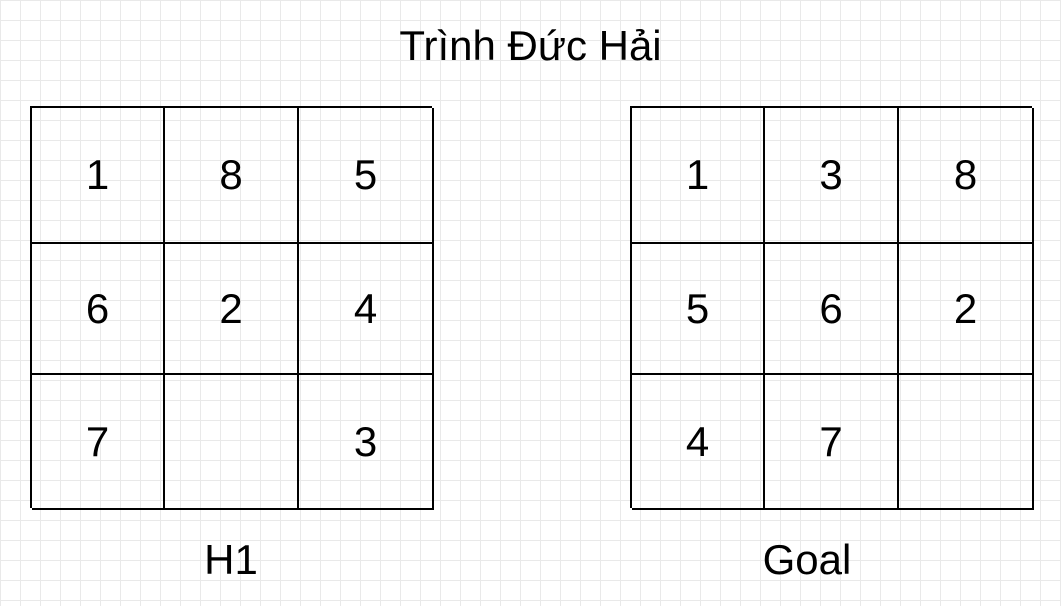 The height and width of the screenshot is (606, 1061). Describe the element at coordinates (231, 559) in the screenshot. I see `puzzle-h1-caption: H1` at that location.